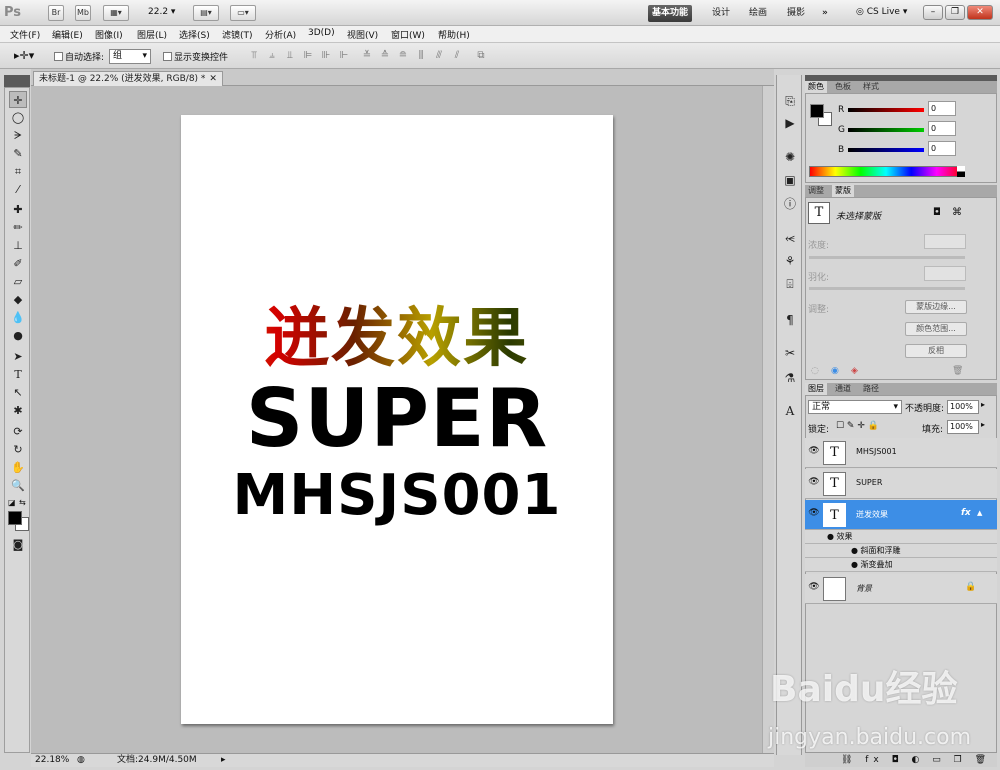 This screenshot has width=1000, height=770. I want to click on effects-eye-icon: ●, so click(830, 536).